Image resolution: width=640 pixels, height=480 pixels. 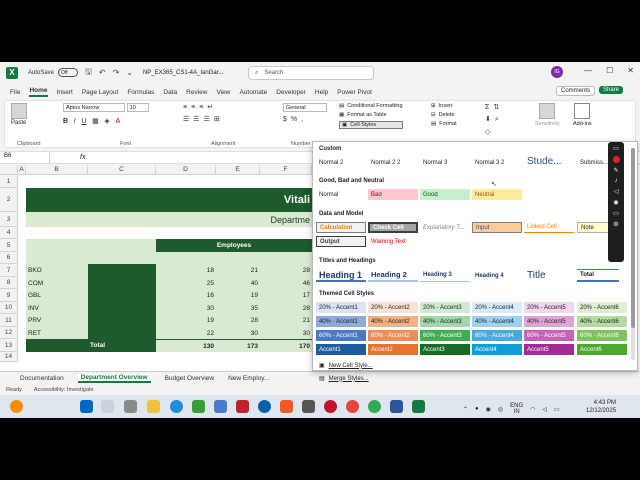 What do you see at coordinates (25, 157) in the screenshot?
I see `name-box: B6` at bounding box center [25, 157].